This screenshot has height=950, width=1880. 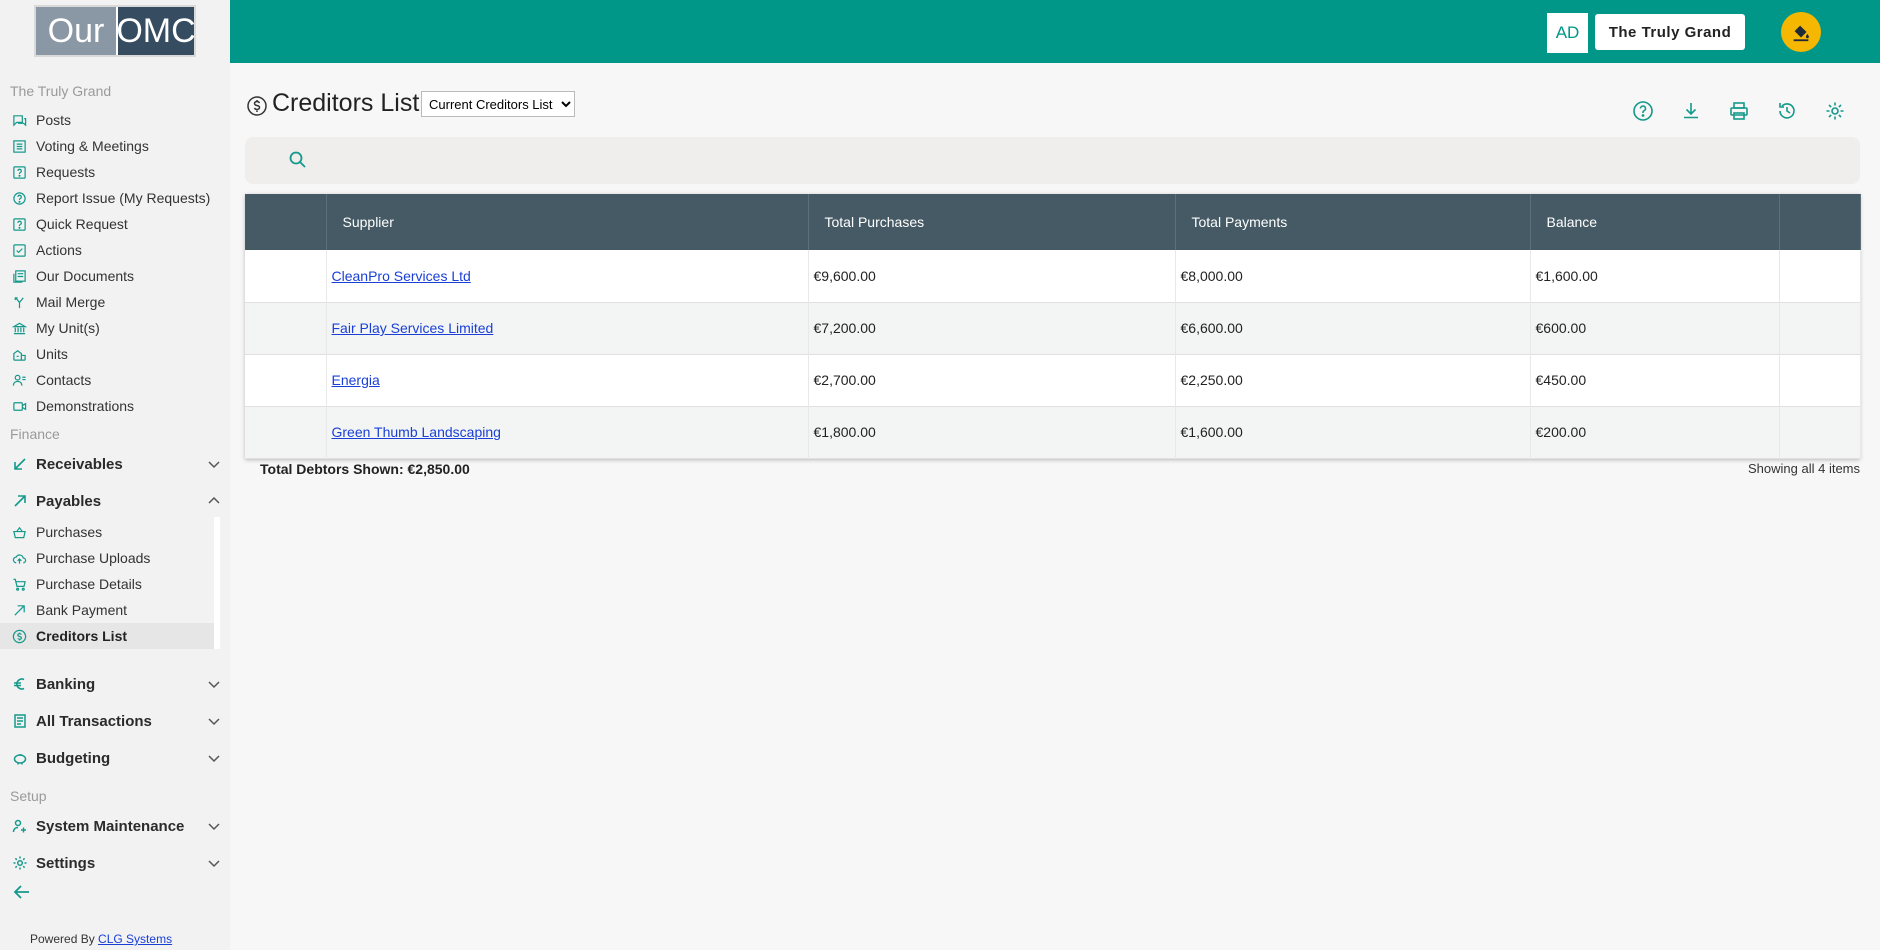 I want to click on supplier-link: Fair Play Services Limited, so click(x=413, y=328).